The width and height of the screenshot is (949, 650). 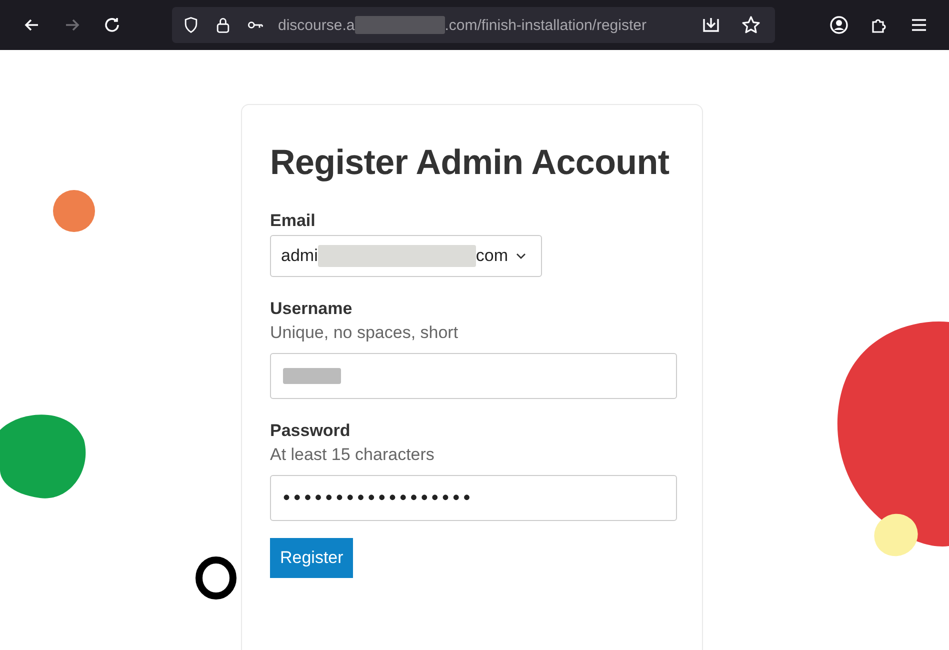 What do you see at coordinates (470, 163) in the screenshot?
I see `form-title: Register Admin Account` at bounding box center [470, 163].